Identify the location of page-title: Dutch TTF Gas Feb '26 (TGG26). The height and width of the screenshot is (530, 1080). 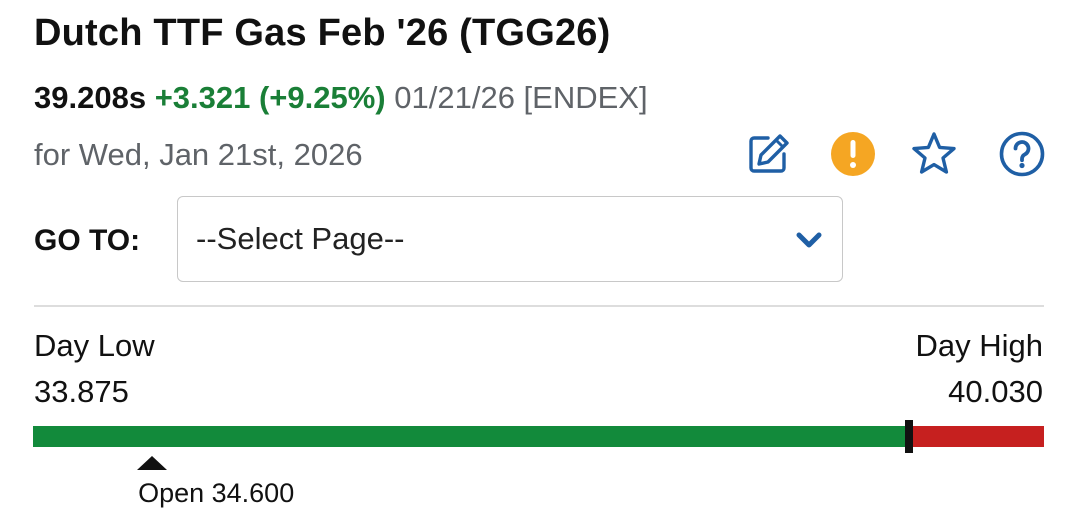
(322, 33).